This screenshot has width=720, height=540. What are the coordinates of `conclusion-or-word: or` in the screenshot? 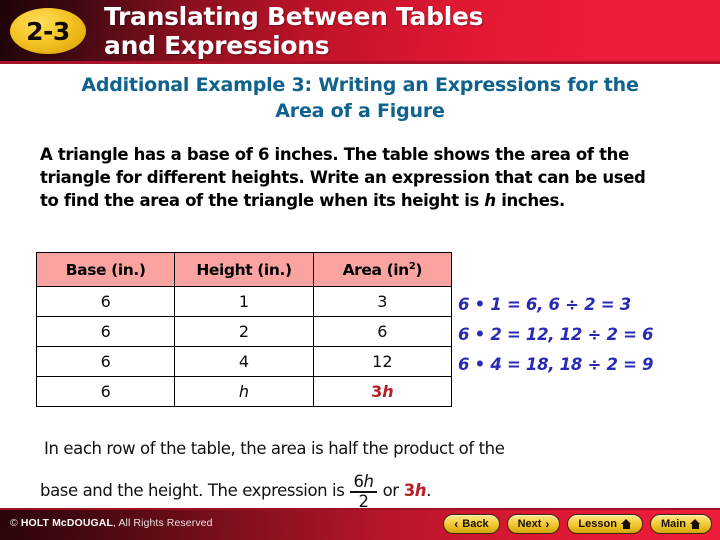 It's located at (390, 490).